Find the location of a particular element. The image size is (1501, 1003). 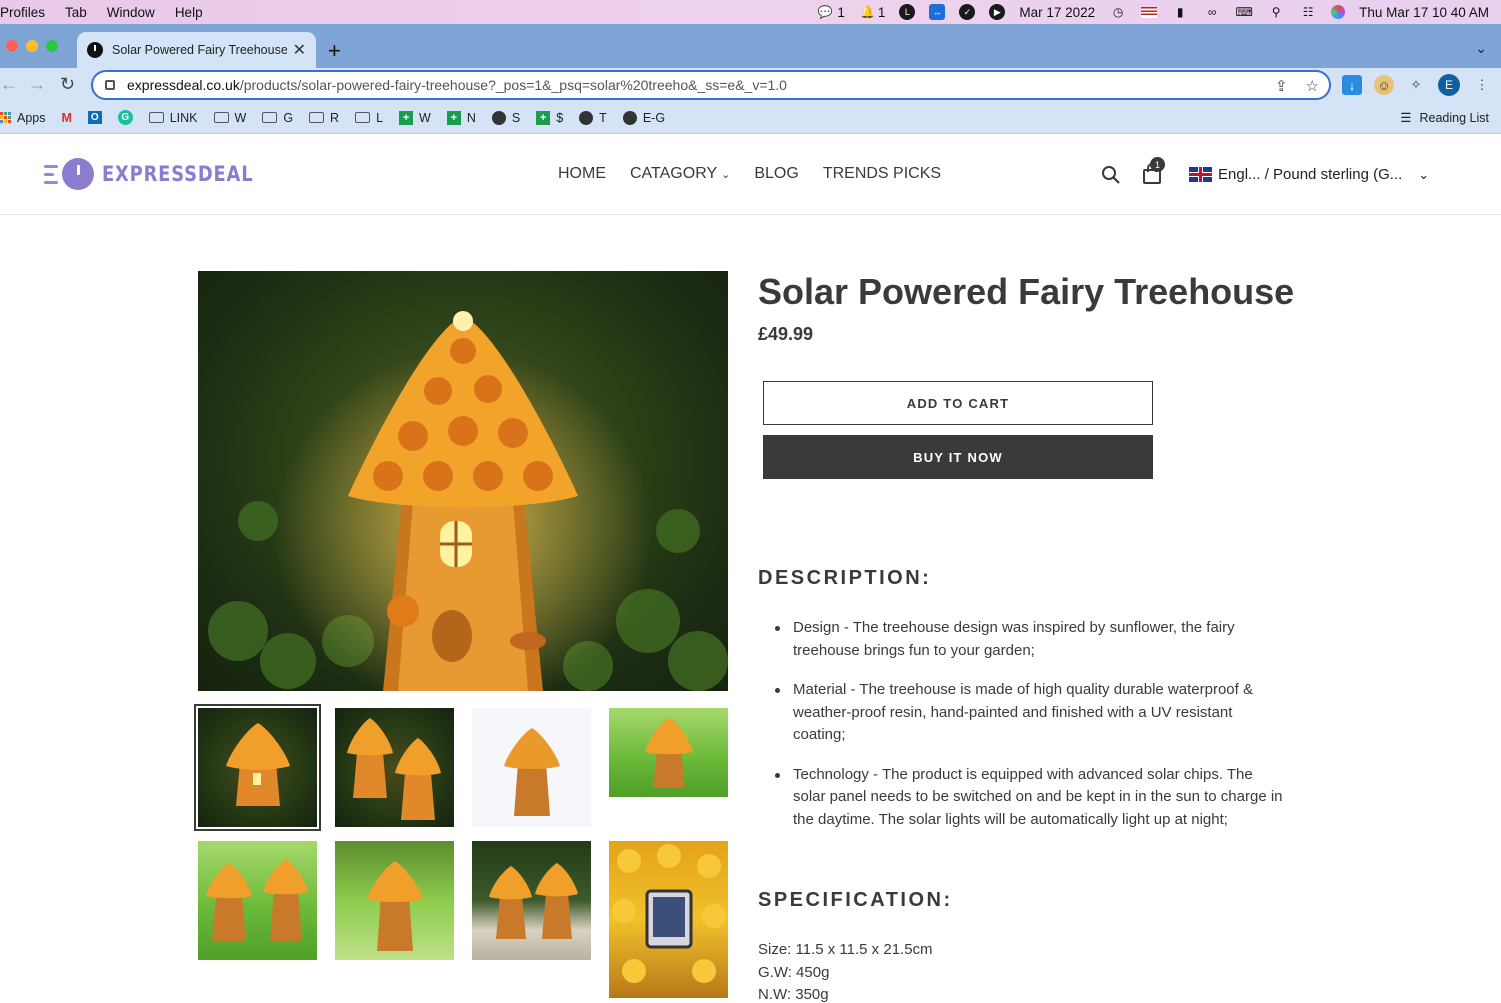

bookmark-folder-g: G is located at coordinates (277, 118).